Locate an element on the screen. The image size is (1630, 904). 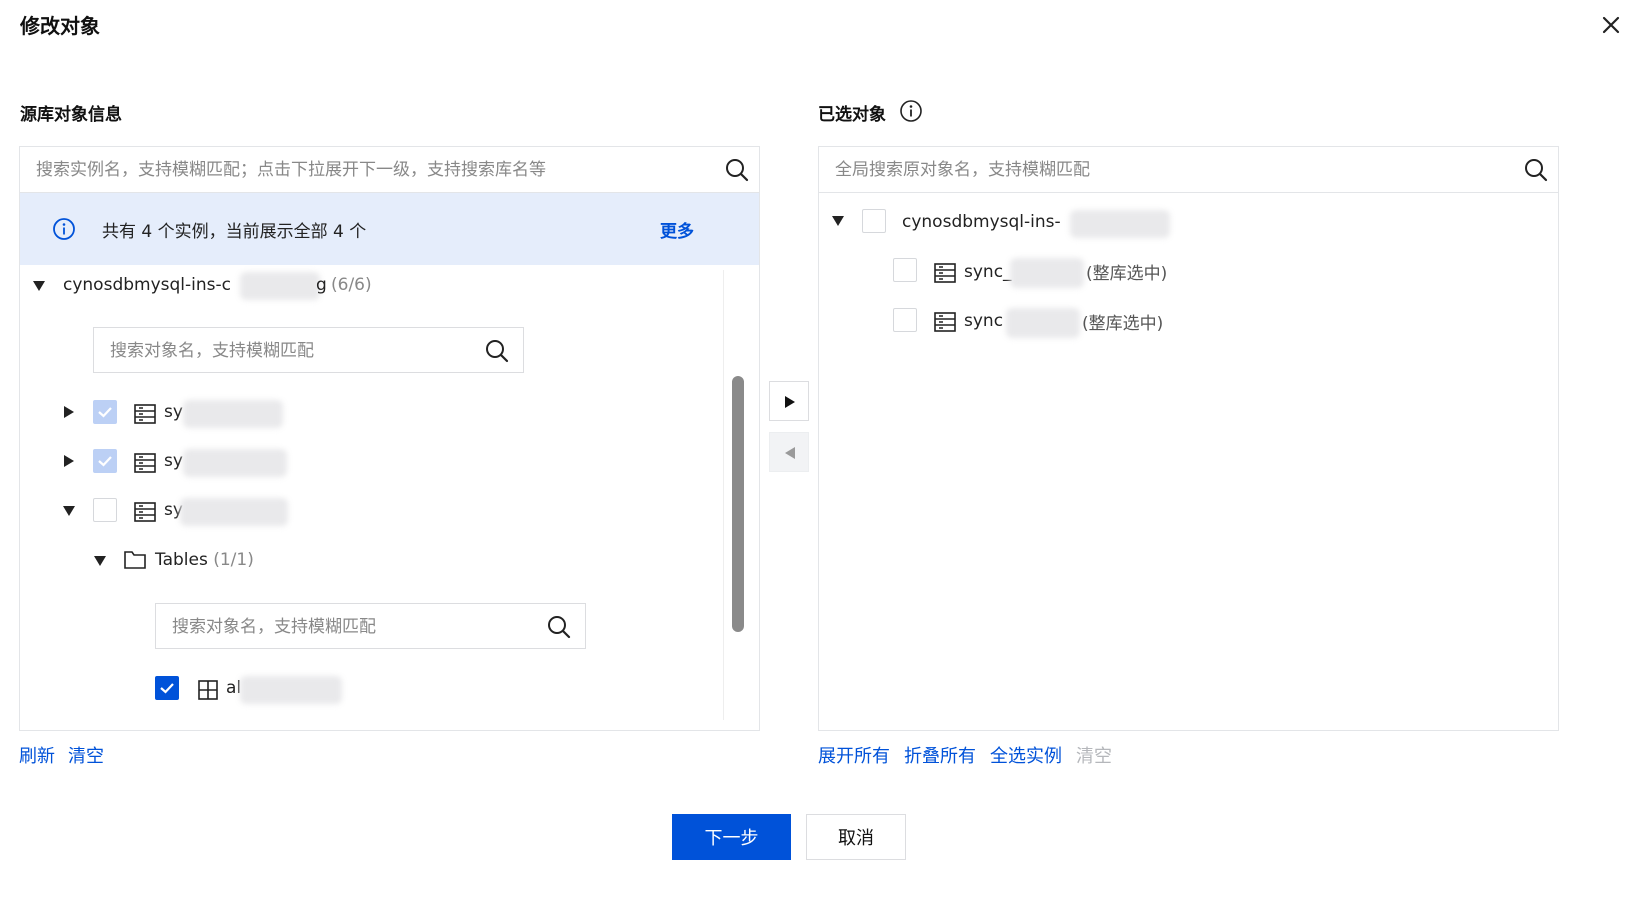
selected-instance-name: cynosdbmysql-ins- is located at coordinates (981, 222).